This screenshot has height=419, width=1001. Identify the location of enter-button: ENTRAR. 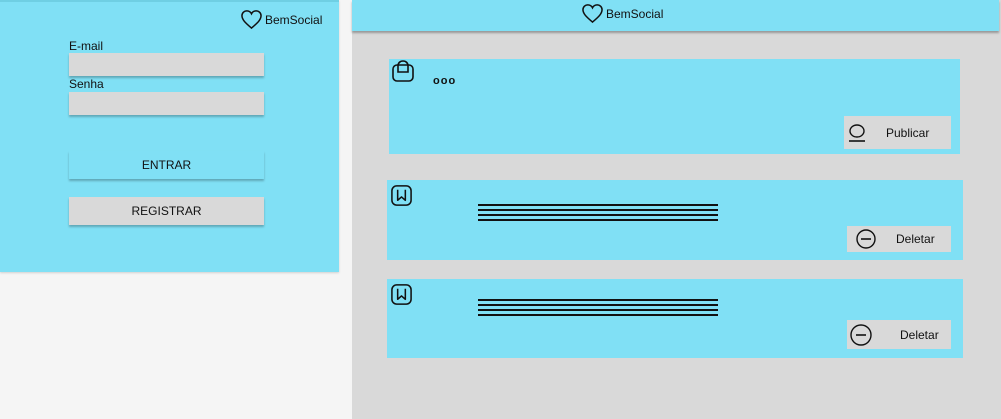
(166, 165).